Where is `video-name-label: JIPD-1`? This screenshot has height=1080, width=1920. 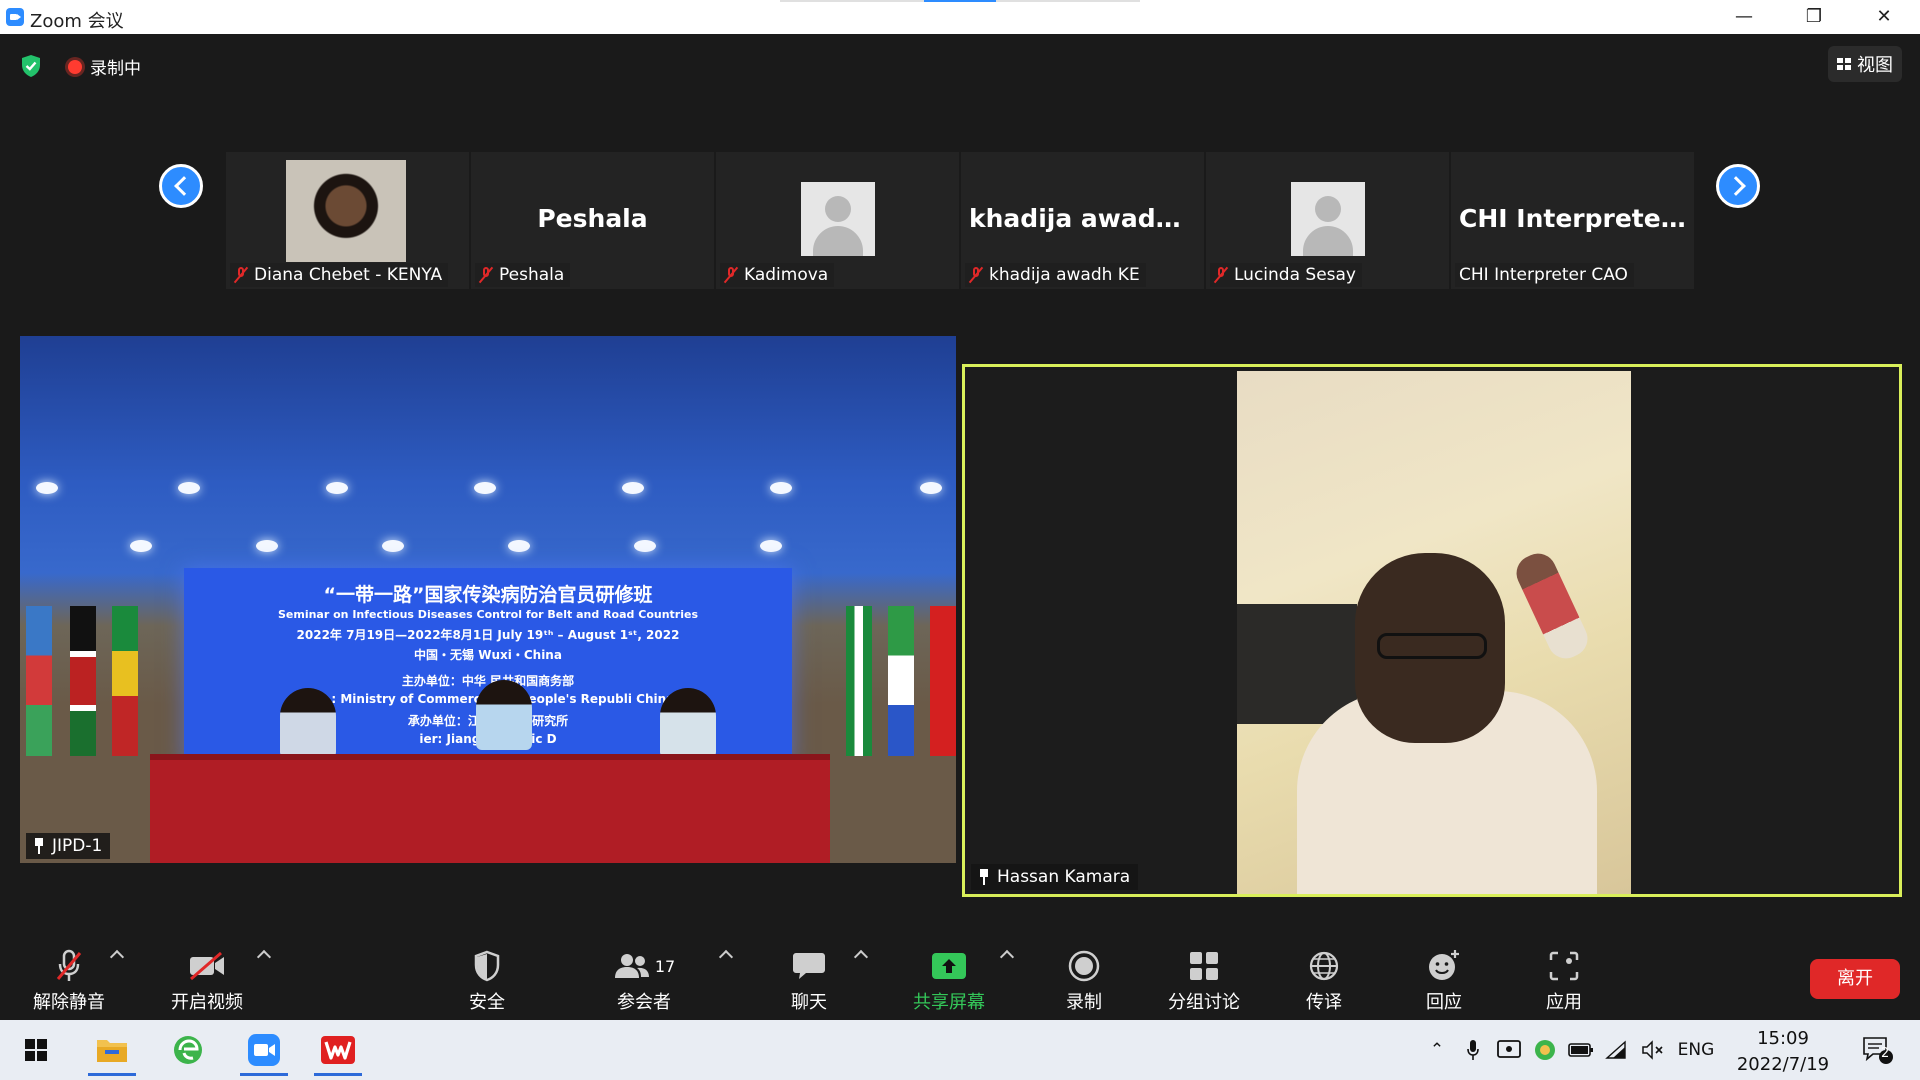 video-name-label: JIPD-1 is located at coordinates (68, 846).